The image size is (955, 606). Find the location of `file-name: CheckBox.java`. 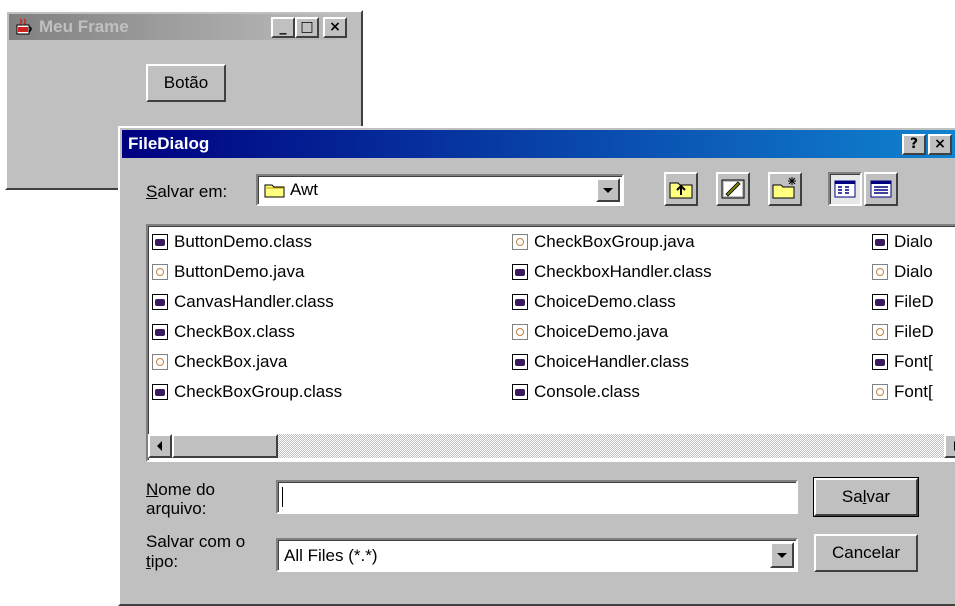

file-name: CheckBox.java is located at coordinates (231, 361).